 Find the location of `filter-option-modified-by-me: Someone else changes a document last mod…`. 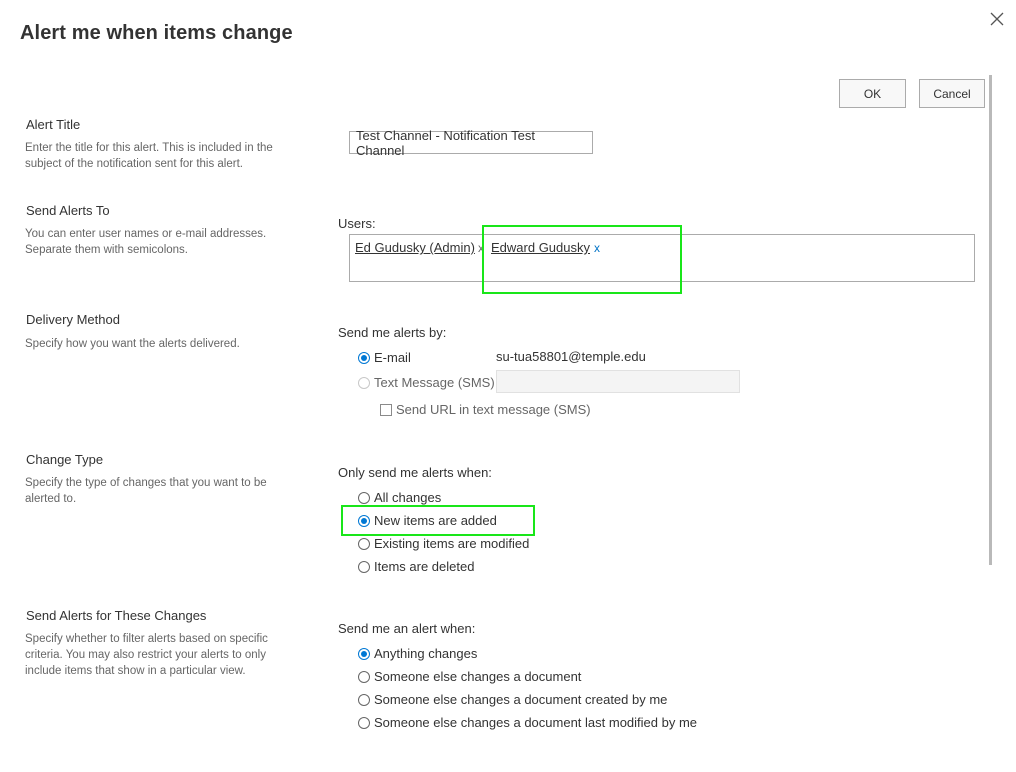

filter-option-modified-by-me: Someone else changes a document last mod… is located at coordinates (527, 722).